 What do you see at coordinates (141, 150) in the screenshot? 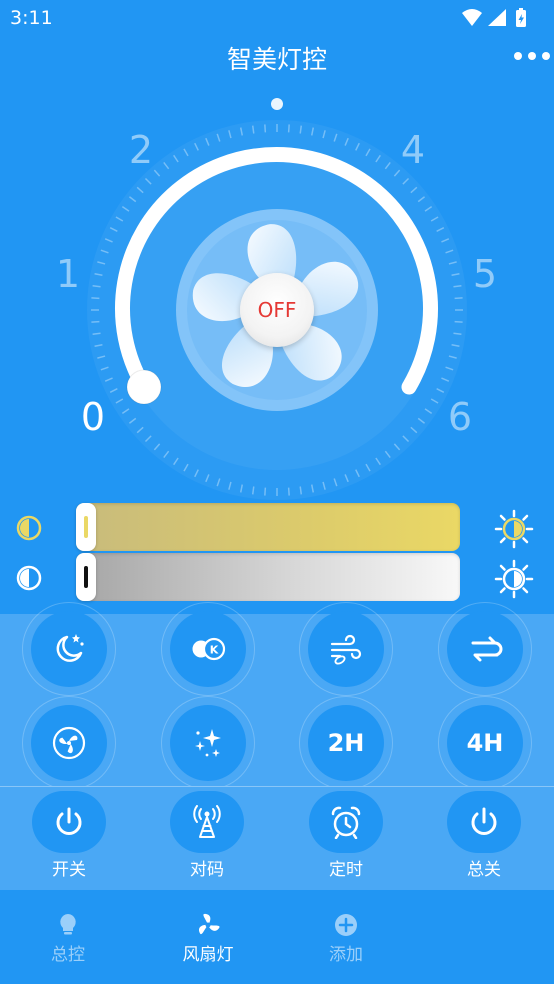
I see `dial-label-2: 2` at bounding box center [141, 150].